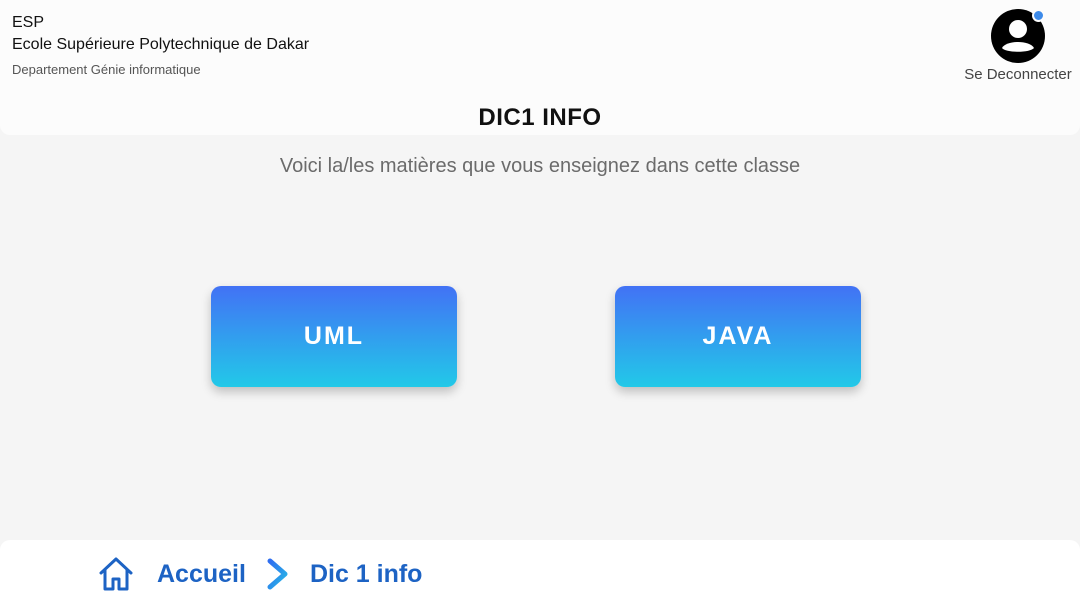 The image size is (1080, 607). Describe the element at coordinates (540, 117) in the screenshot. I see `page-title: DIC1 INFO` at that location.